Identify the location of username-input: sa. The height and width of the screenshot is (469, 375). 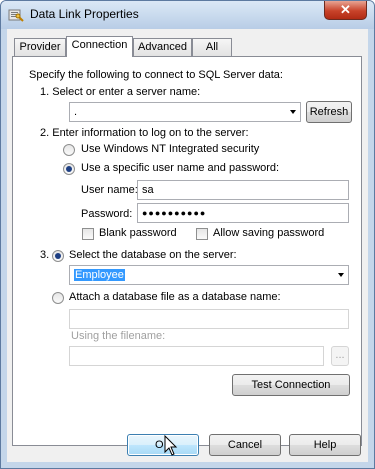
(243, 190).